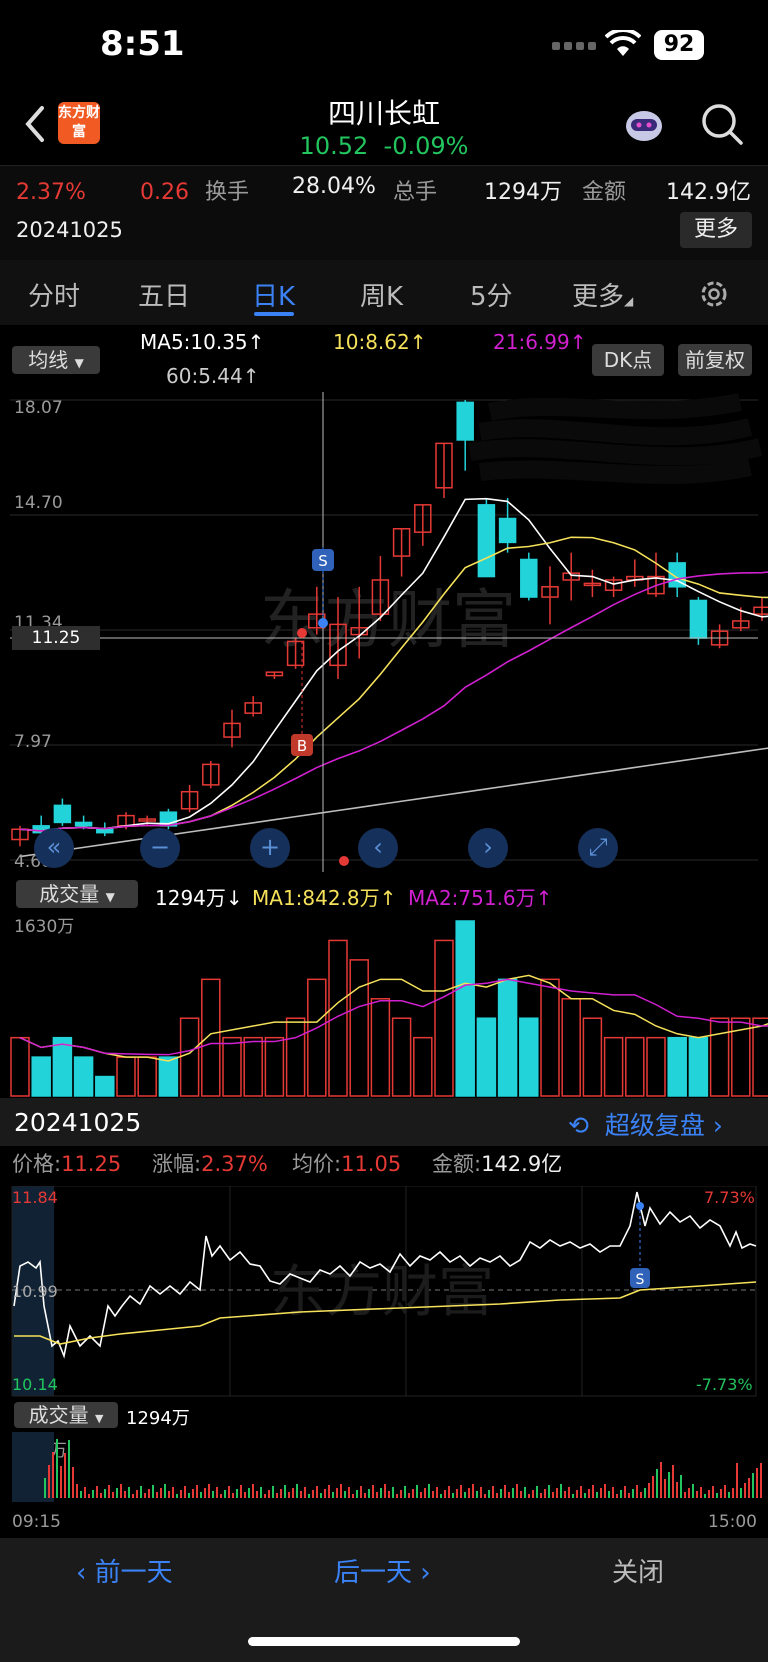  Describe the element at coordinates (35, 1384) in the screenshot. I see `intraday-bottom-left: 10.14` at that location.